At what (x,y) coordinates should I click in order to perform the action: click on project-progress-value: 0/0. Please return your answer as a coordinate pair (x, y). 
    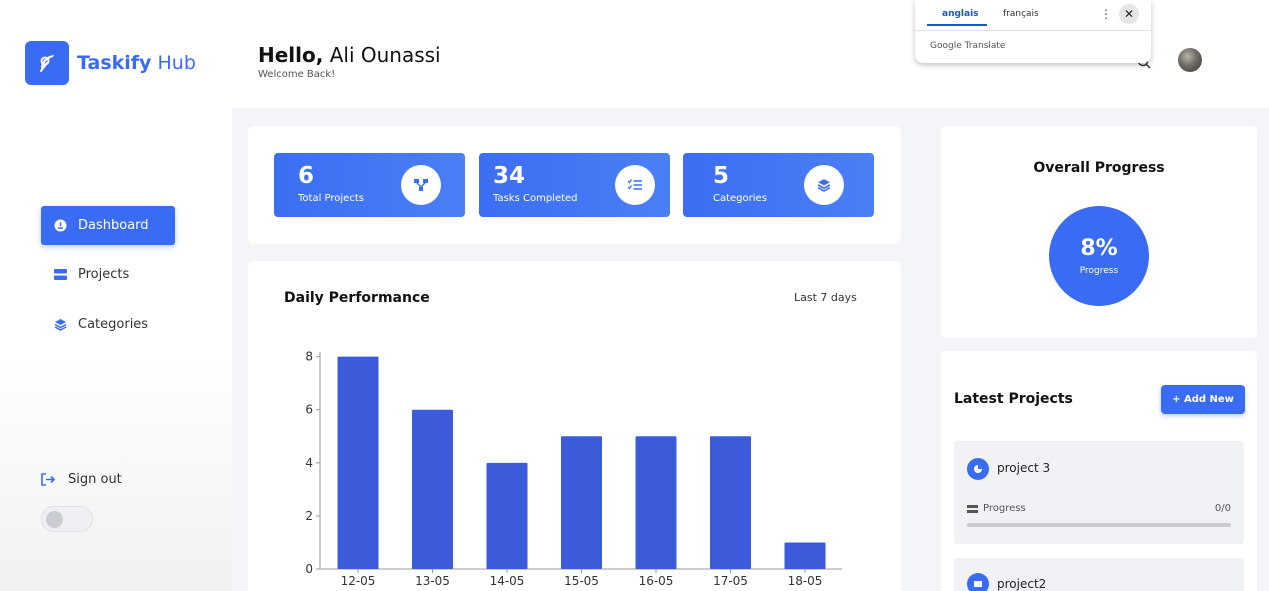
    Looking at the image, I should click on (1222, 508).